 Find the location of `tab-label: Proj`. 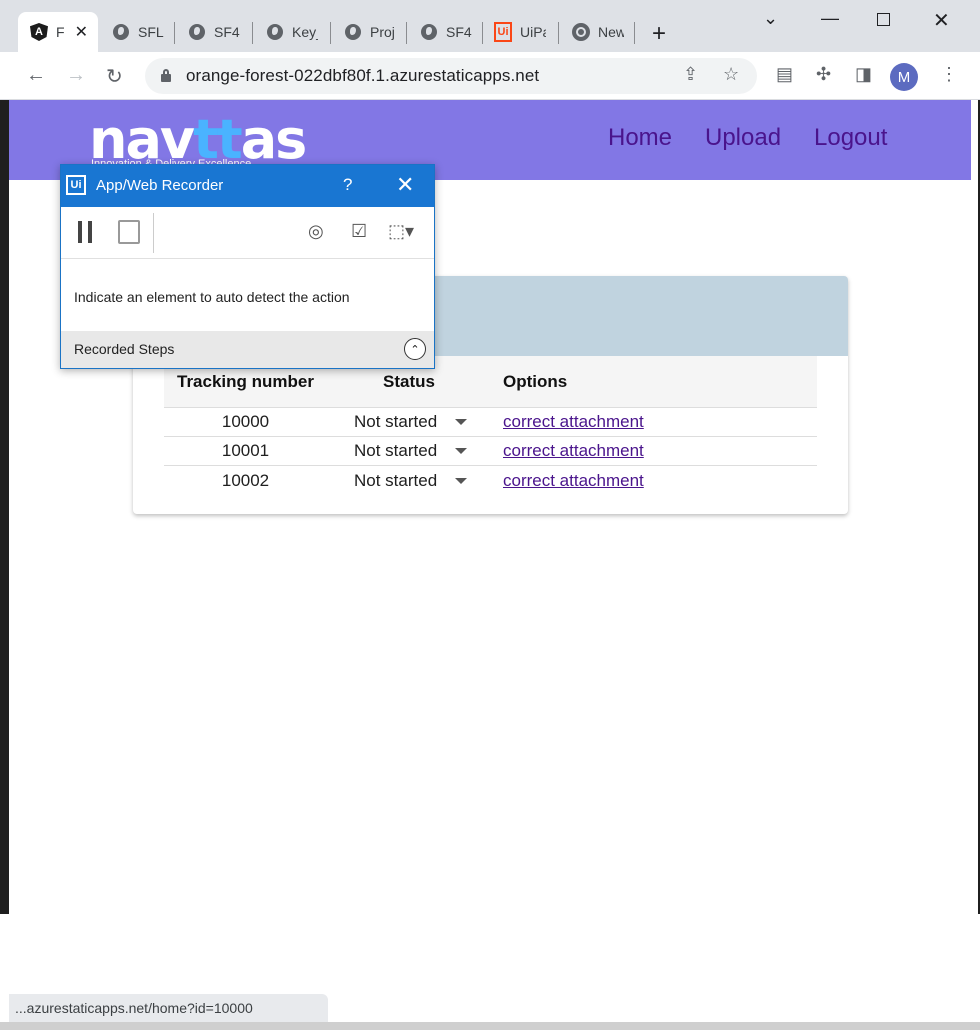

tab-label: Proj is located at coordinates (382, 32).